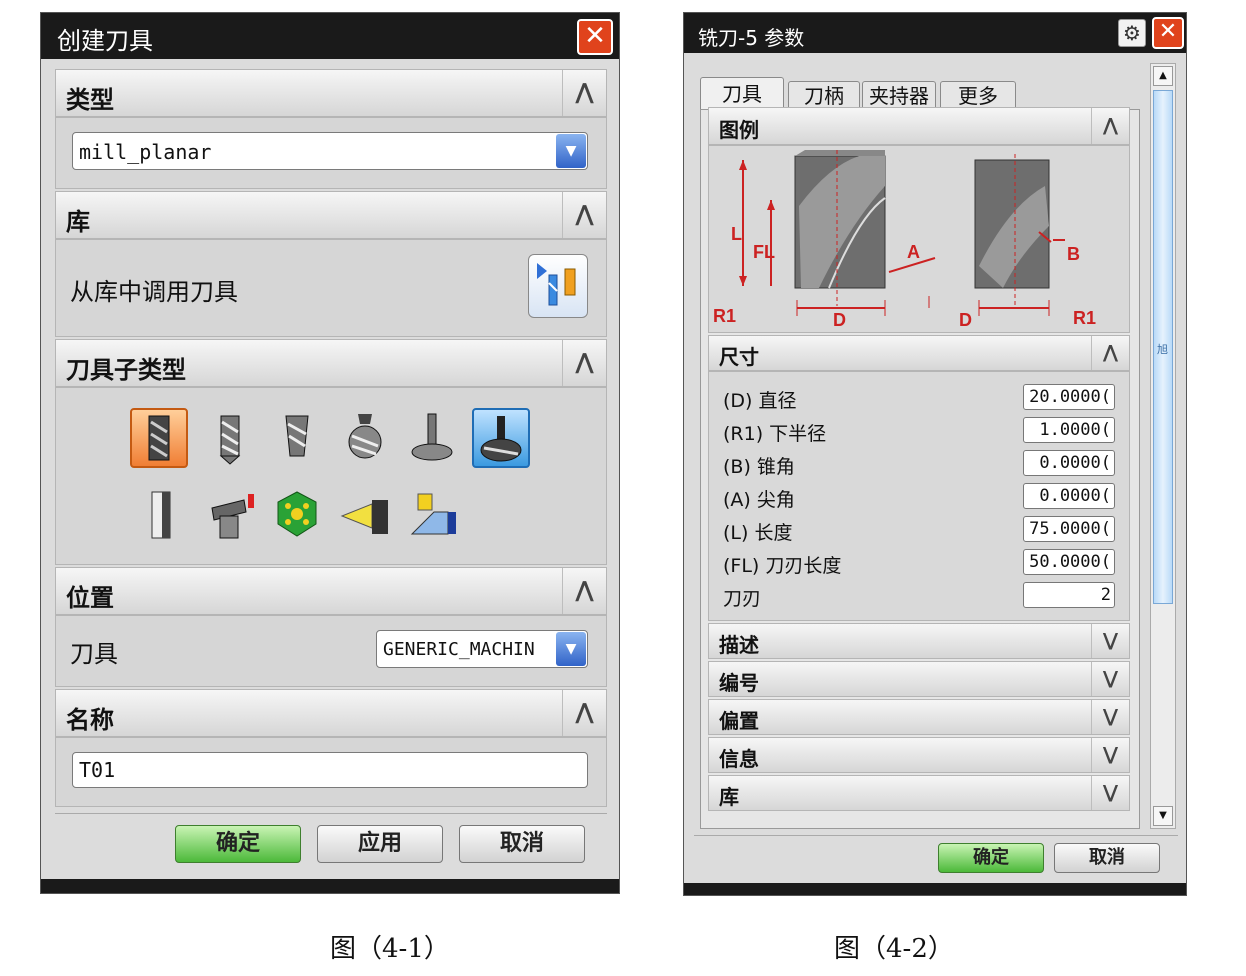  What do you see at coordinates (331, 363) in the screenshot?
I see `subtype-section-header: 刀具子类型 ⋀` at bounding box center [331, 363].